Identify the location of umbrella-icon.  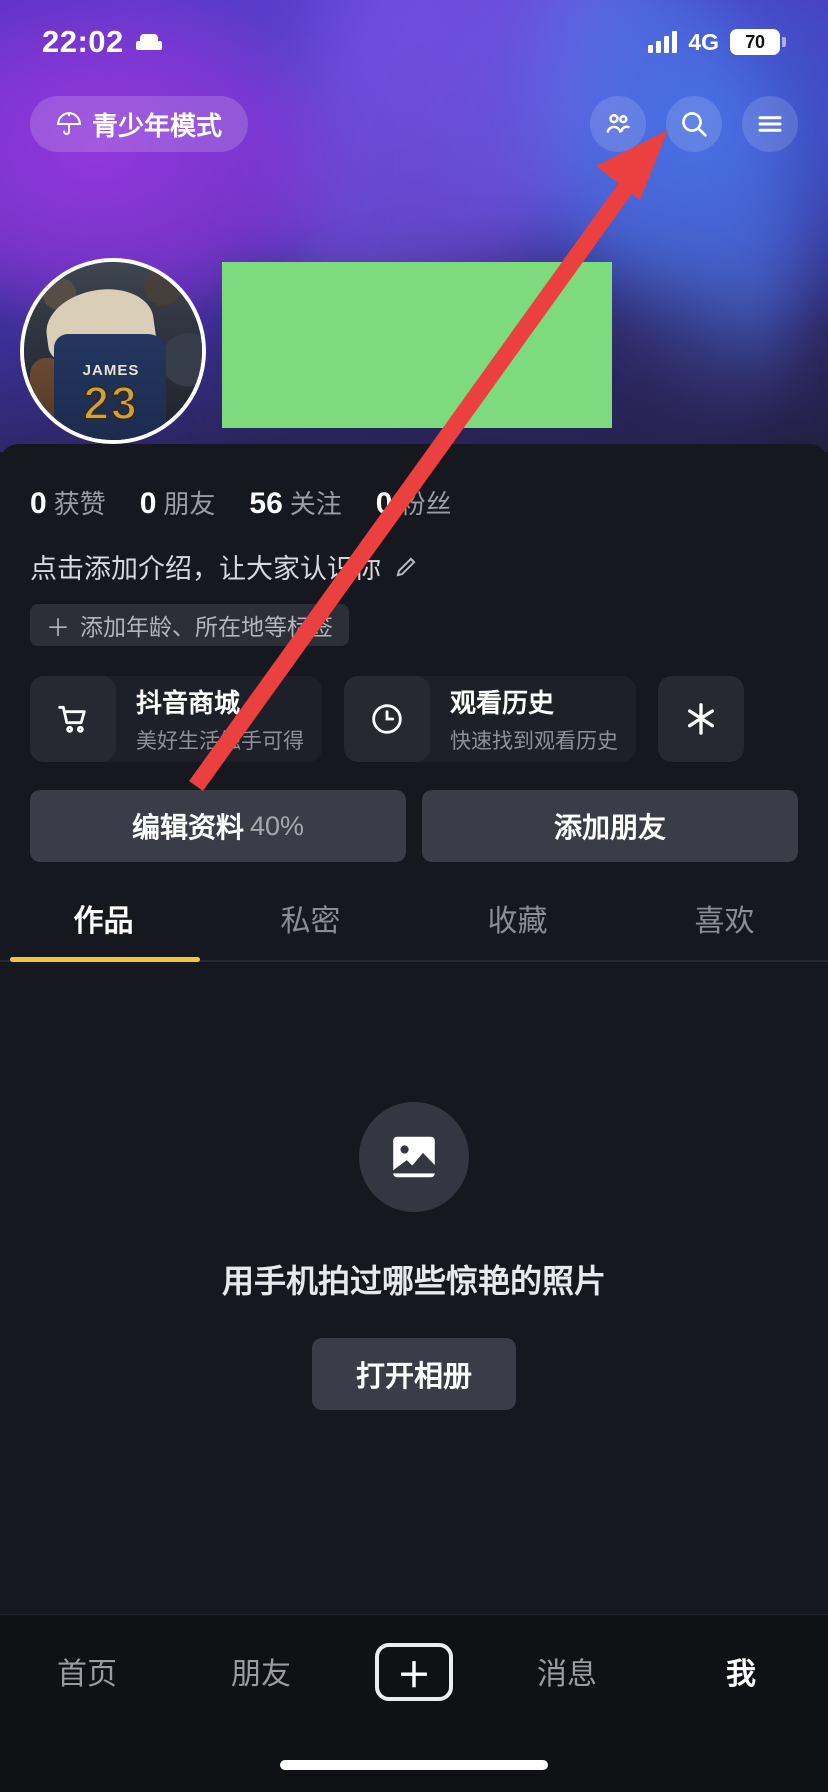
(69, 124).